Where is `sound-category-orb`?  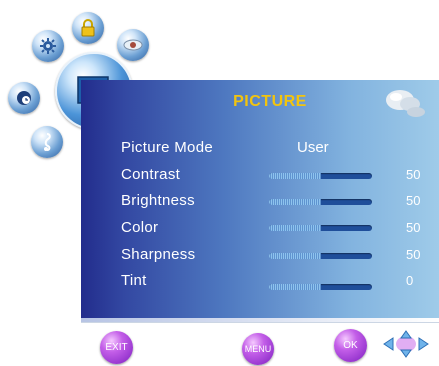
sound-category-orb is located at coordinates (47, 142).